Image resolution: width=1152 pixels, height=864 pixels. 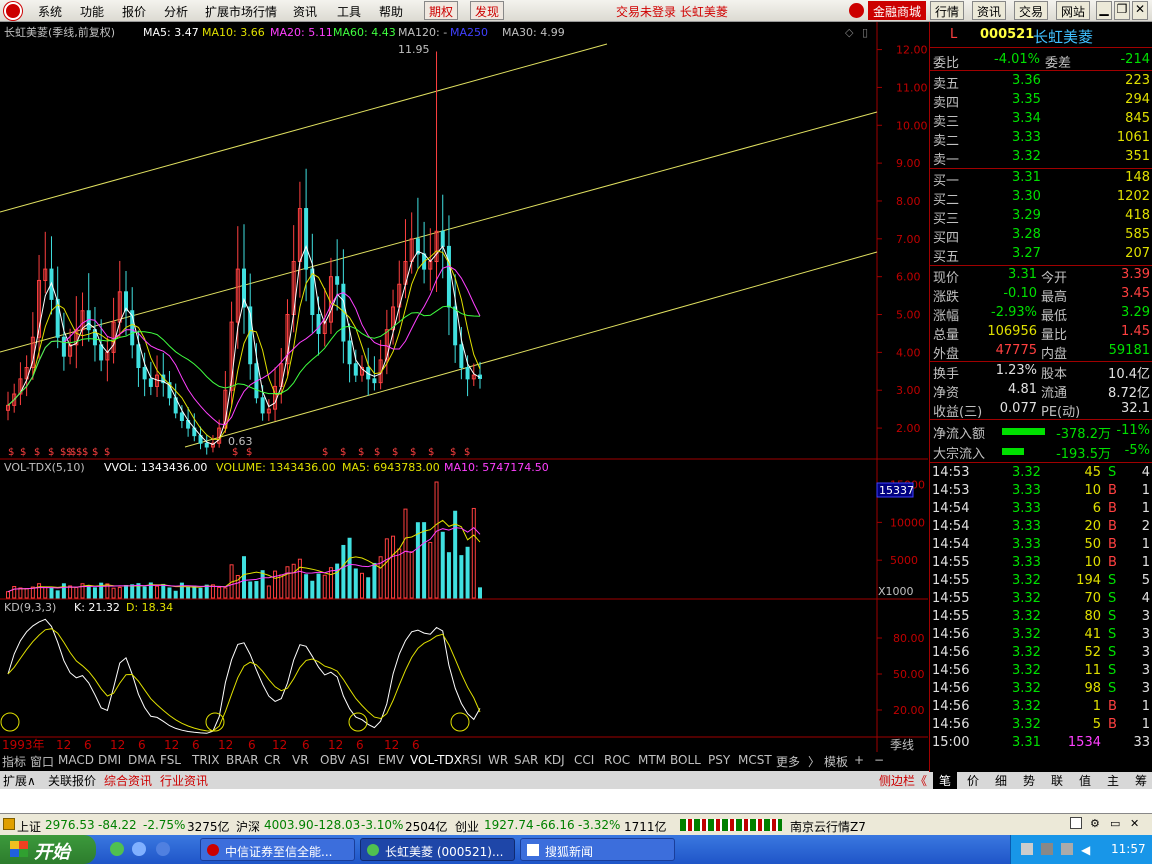 What do you see at coordinates (134, 11) in the screenshot?
I see `menu-item-quote: 报价` at bounding box center [134, 11].